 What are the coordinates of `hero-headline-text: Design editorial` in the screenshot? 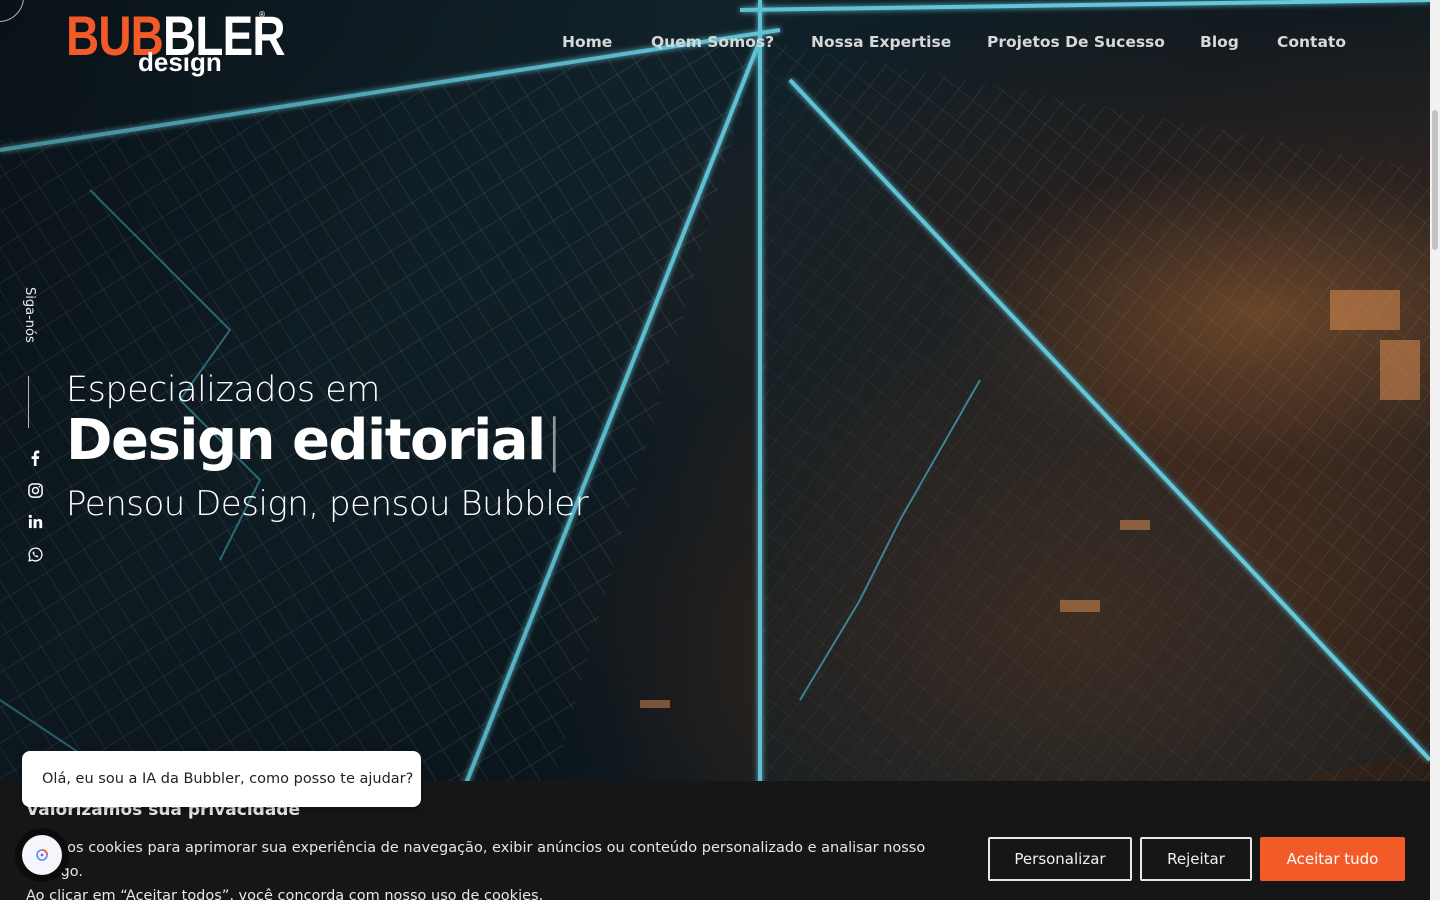 It's located at (306, 440).